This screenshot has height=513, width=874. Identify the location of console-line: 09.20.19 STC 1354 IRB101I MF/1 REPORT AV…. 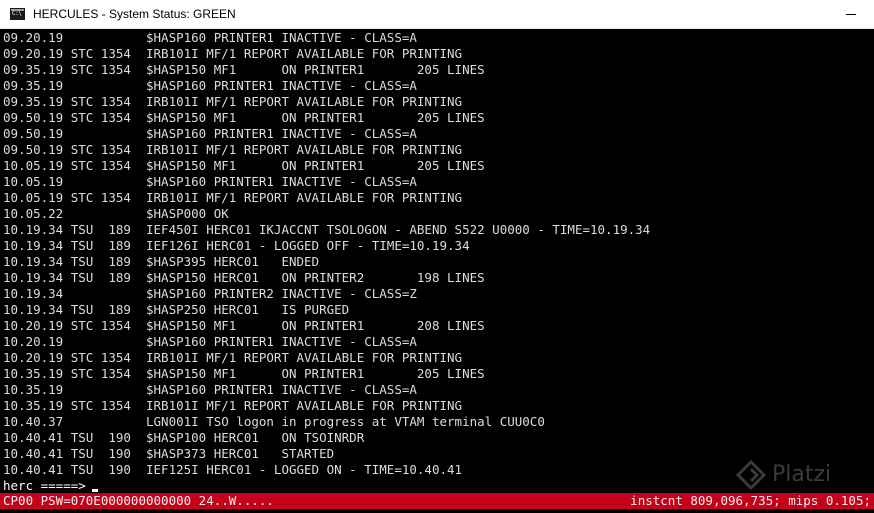
(233, 53).